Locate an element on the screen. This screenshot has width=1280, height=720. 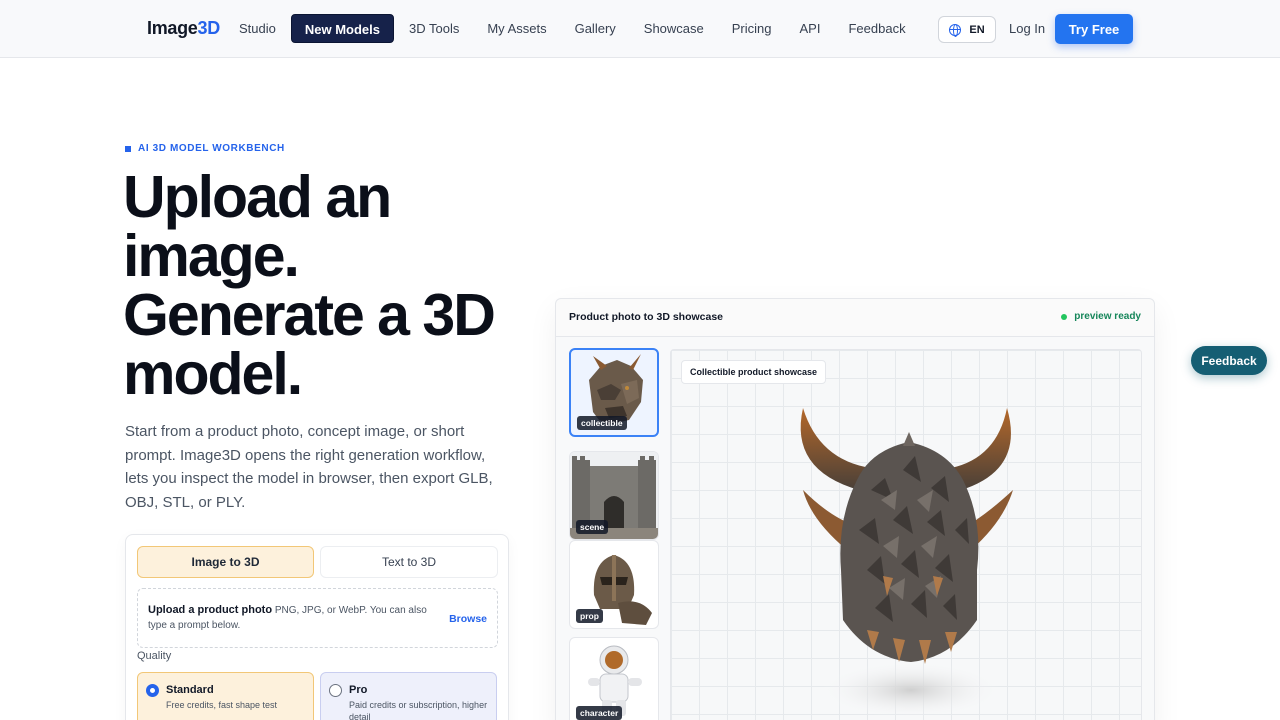
language-switcher: EN is located at coordinates (967, 29).